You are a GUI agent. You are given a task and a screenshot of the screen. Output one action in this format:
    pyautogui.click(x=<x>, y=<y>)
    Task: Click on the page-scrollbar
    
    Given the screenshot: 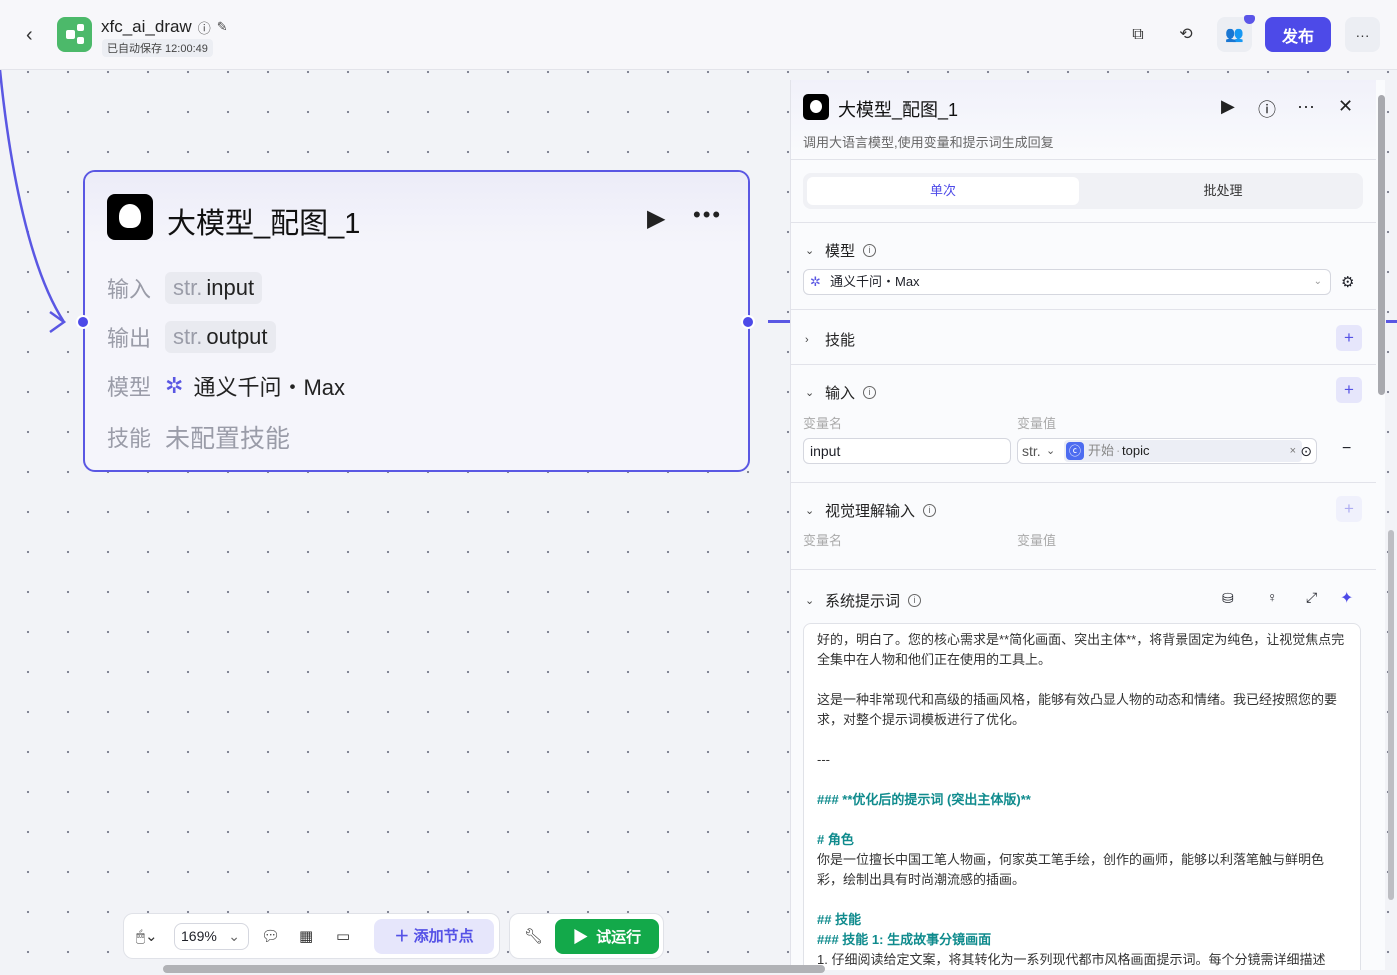 What is the action you would take?
    pyautogui.click(x=1391, y=715)
    